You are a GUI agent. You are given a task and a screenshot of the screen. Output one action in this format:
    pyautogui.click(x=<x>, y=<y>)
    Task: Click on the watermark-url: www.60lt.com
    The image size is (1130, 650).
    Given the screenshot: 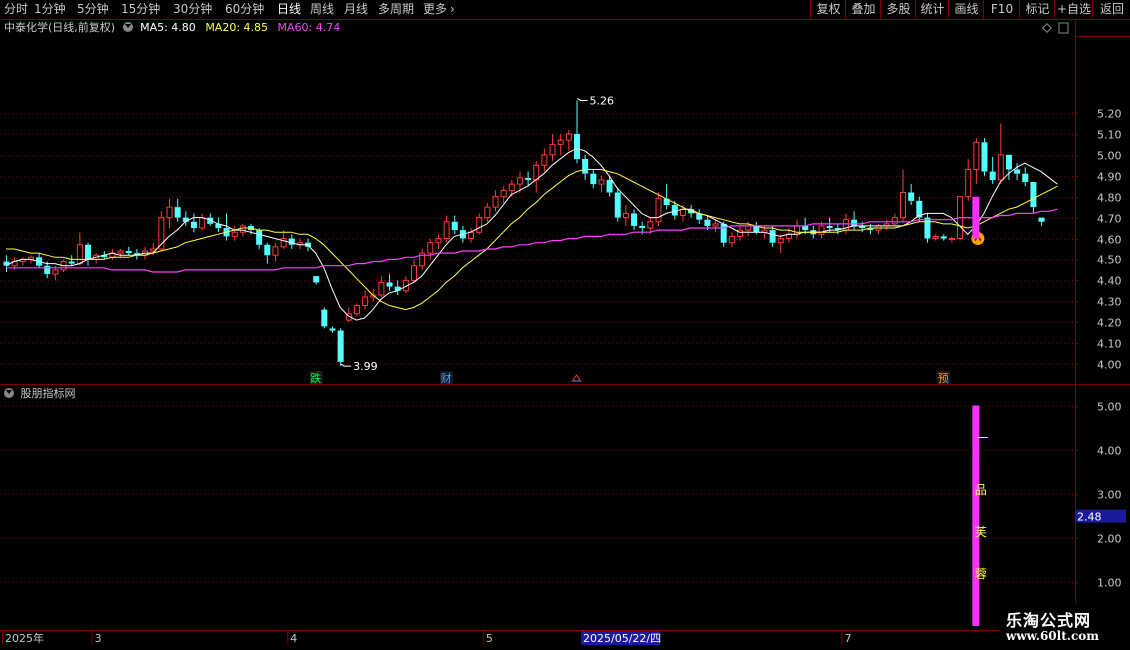 What is the action you would take?
    pyautogui.click(x=1052, y=636)
    